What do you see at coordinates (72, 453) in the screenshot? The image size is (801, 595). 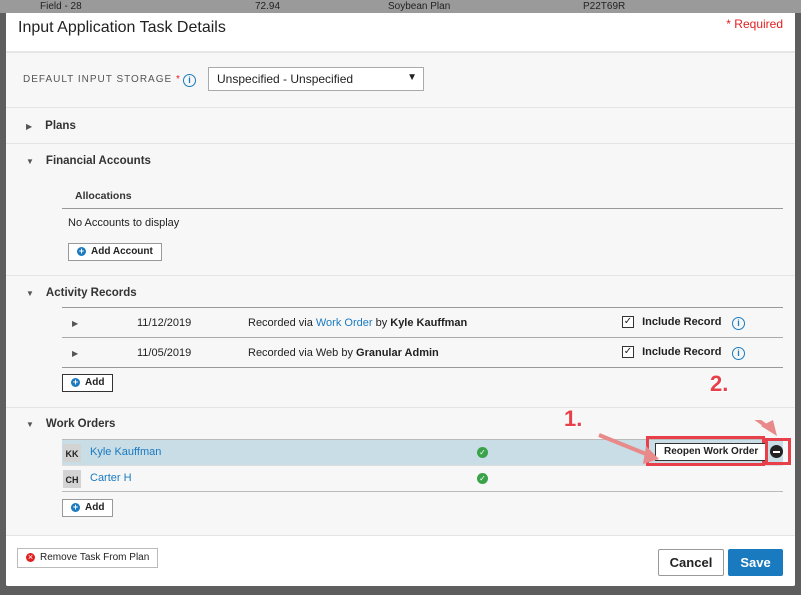 I see `avatar: KK` at bounding box center [72, 453].